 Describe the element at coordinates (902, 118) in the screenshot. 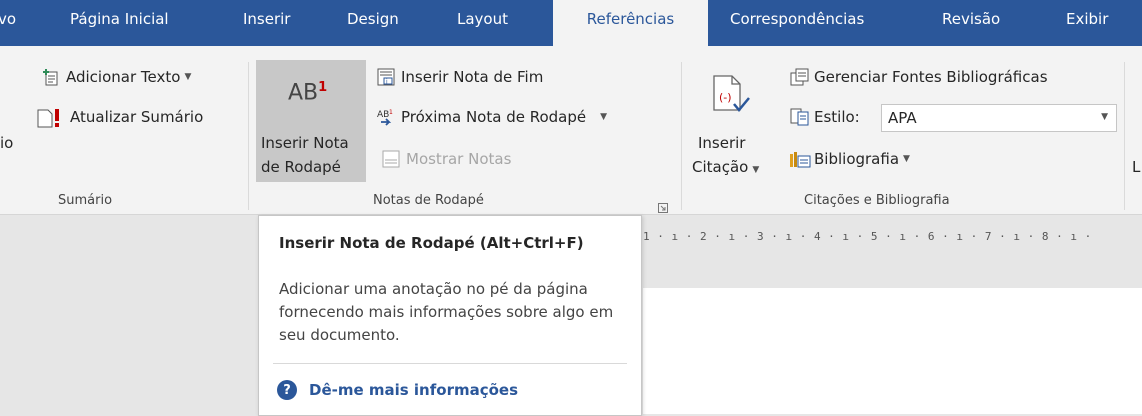

I see `estilo-select-value: APA` at that location.